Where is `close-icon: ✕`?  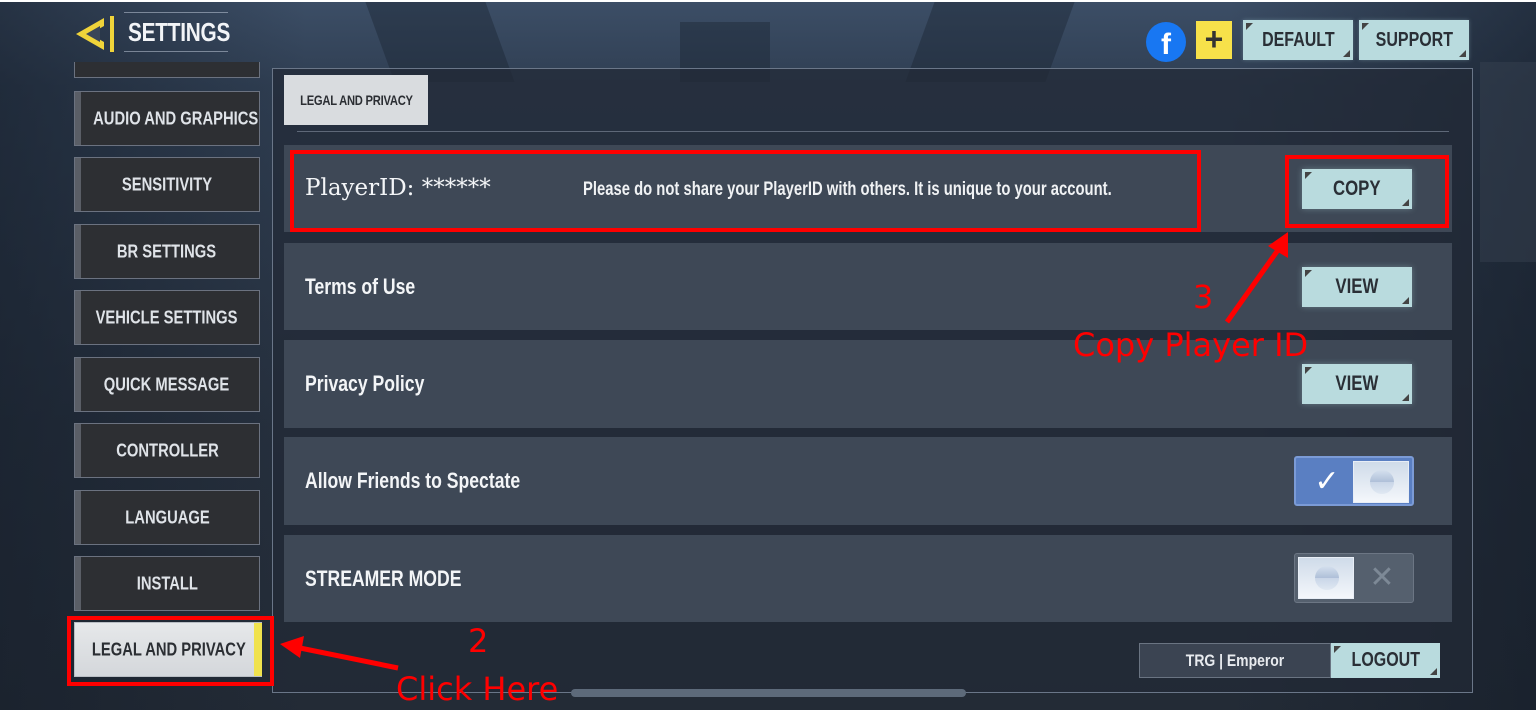 close-icon: ✕ is located at coordinates (1382, 577).